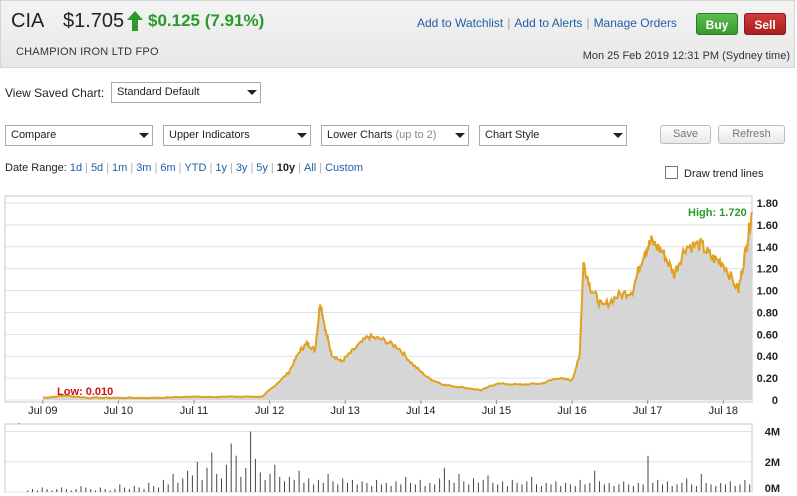  Describe the element at coordinates (496, 411) in the screenshot. I see `x-tick-label: Jul 15` at that location.